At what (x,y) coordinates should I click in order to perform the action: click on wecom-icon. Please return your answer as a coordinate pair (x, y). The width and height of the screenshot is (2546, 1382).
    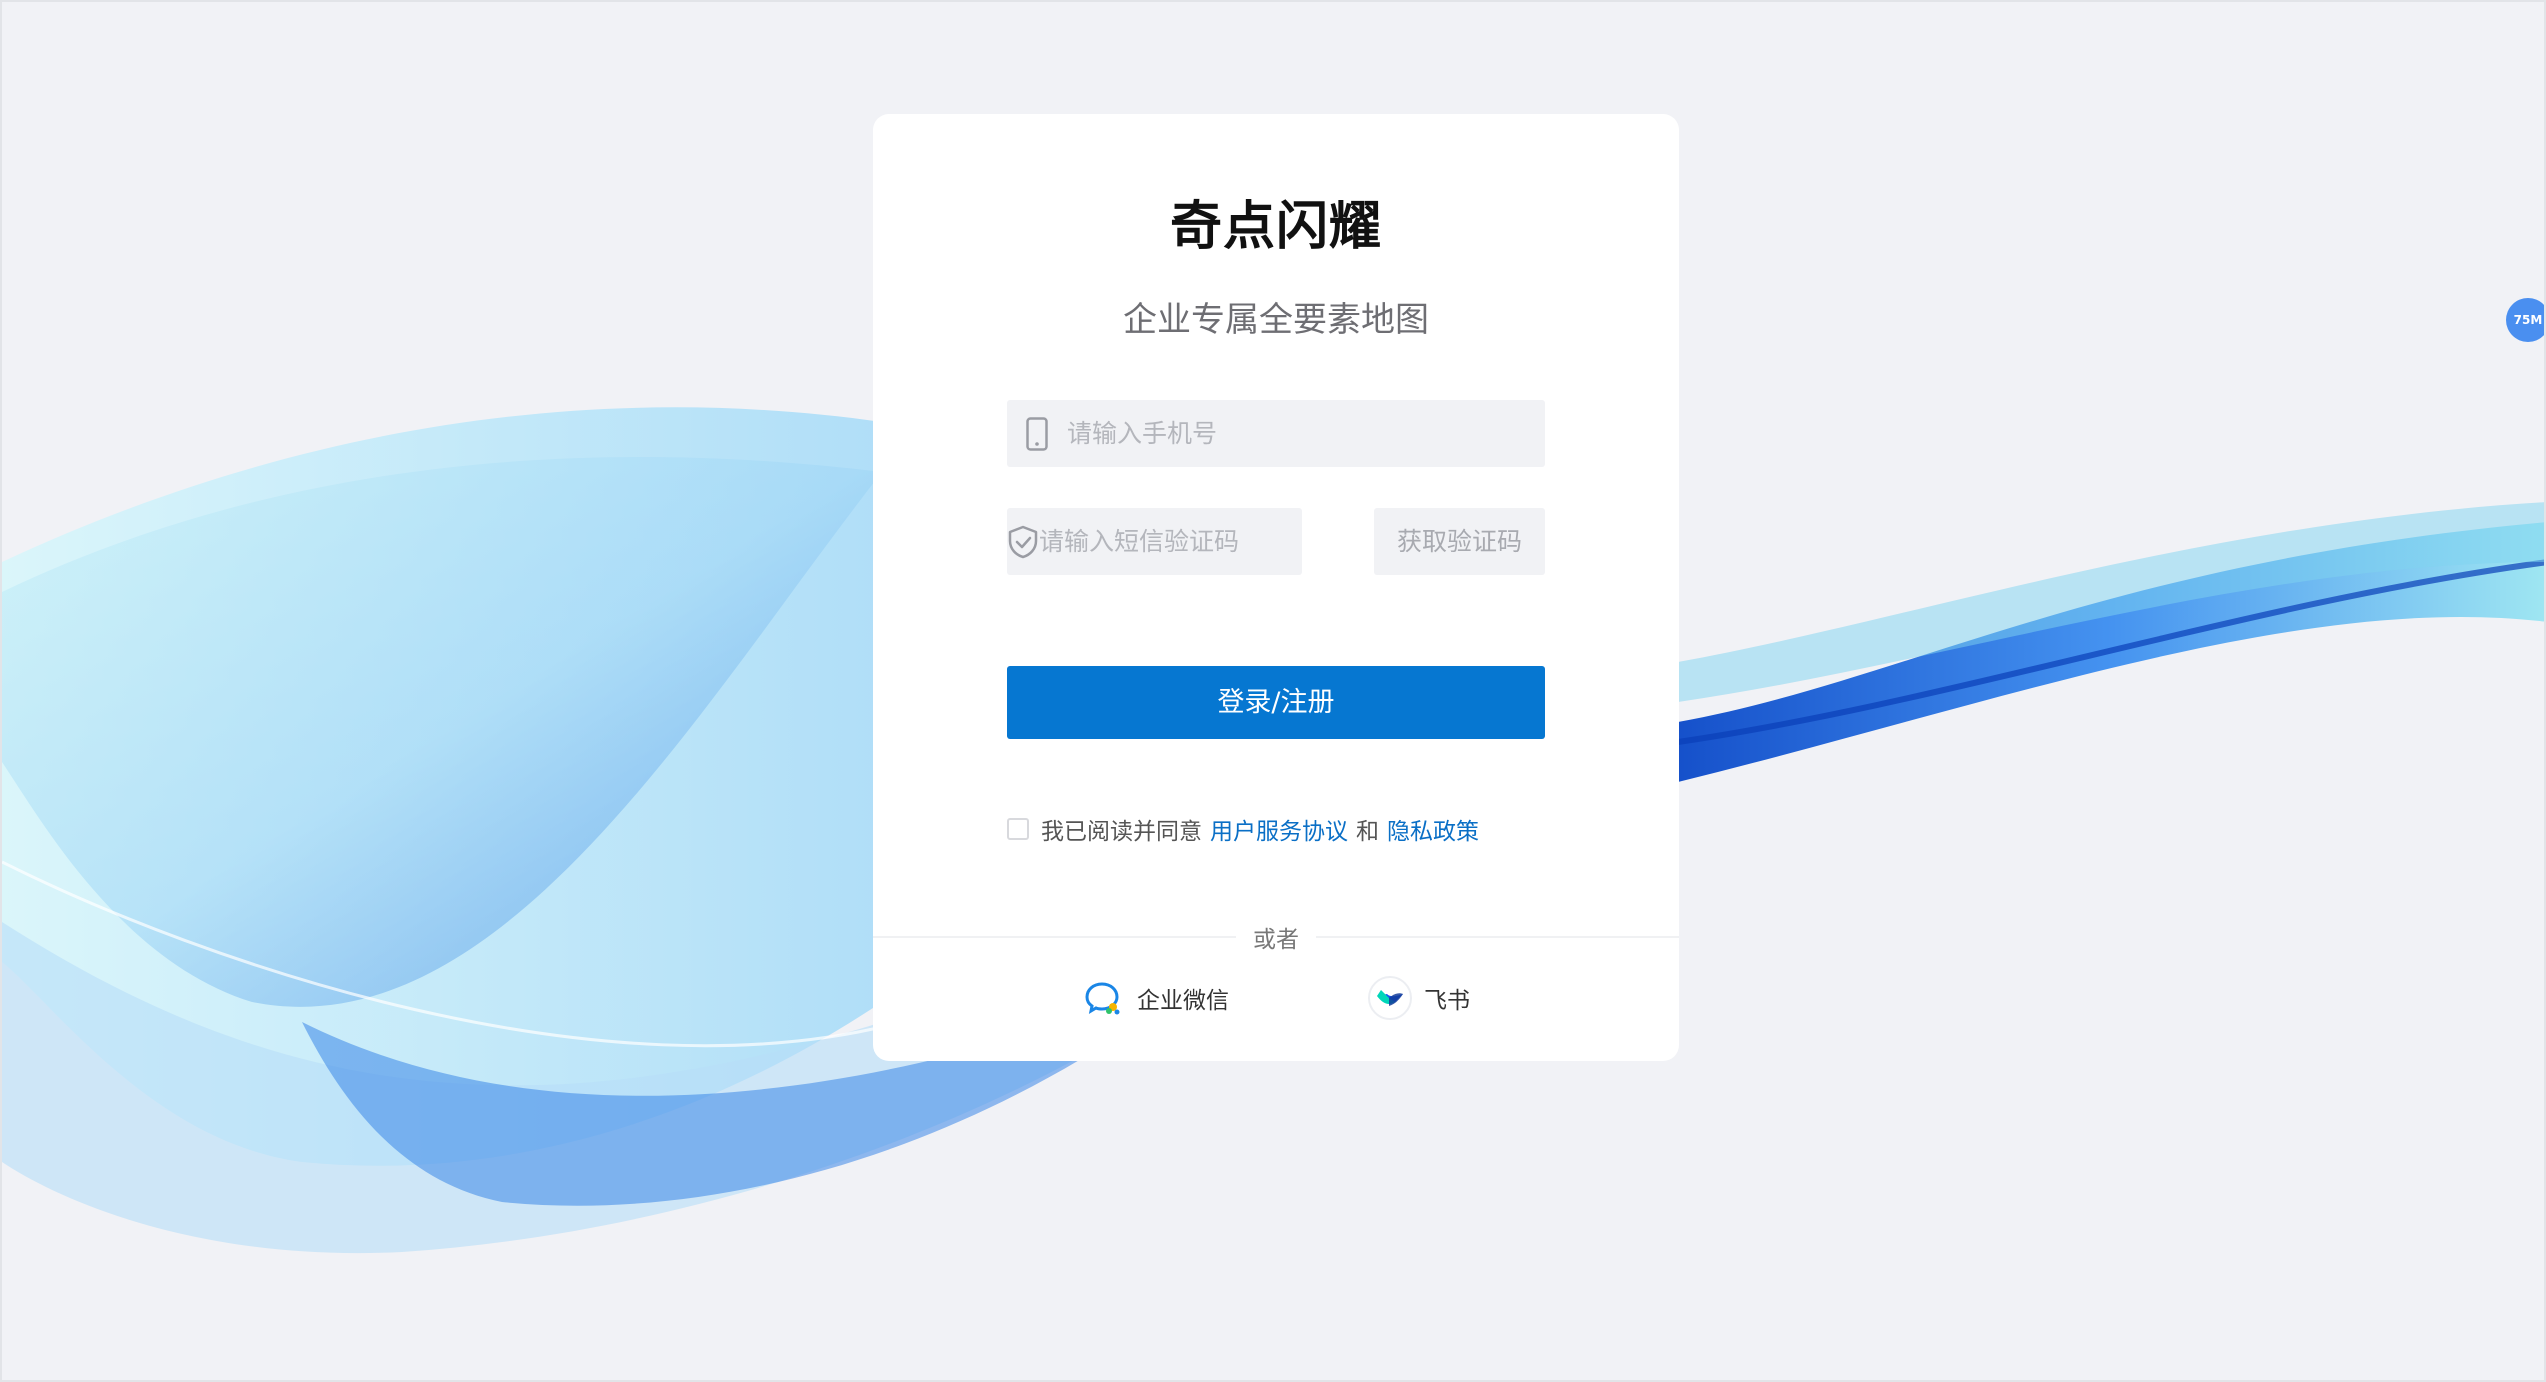
    Looking at the image, I should click on (1103, 998).